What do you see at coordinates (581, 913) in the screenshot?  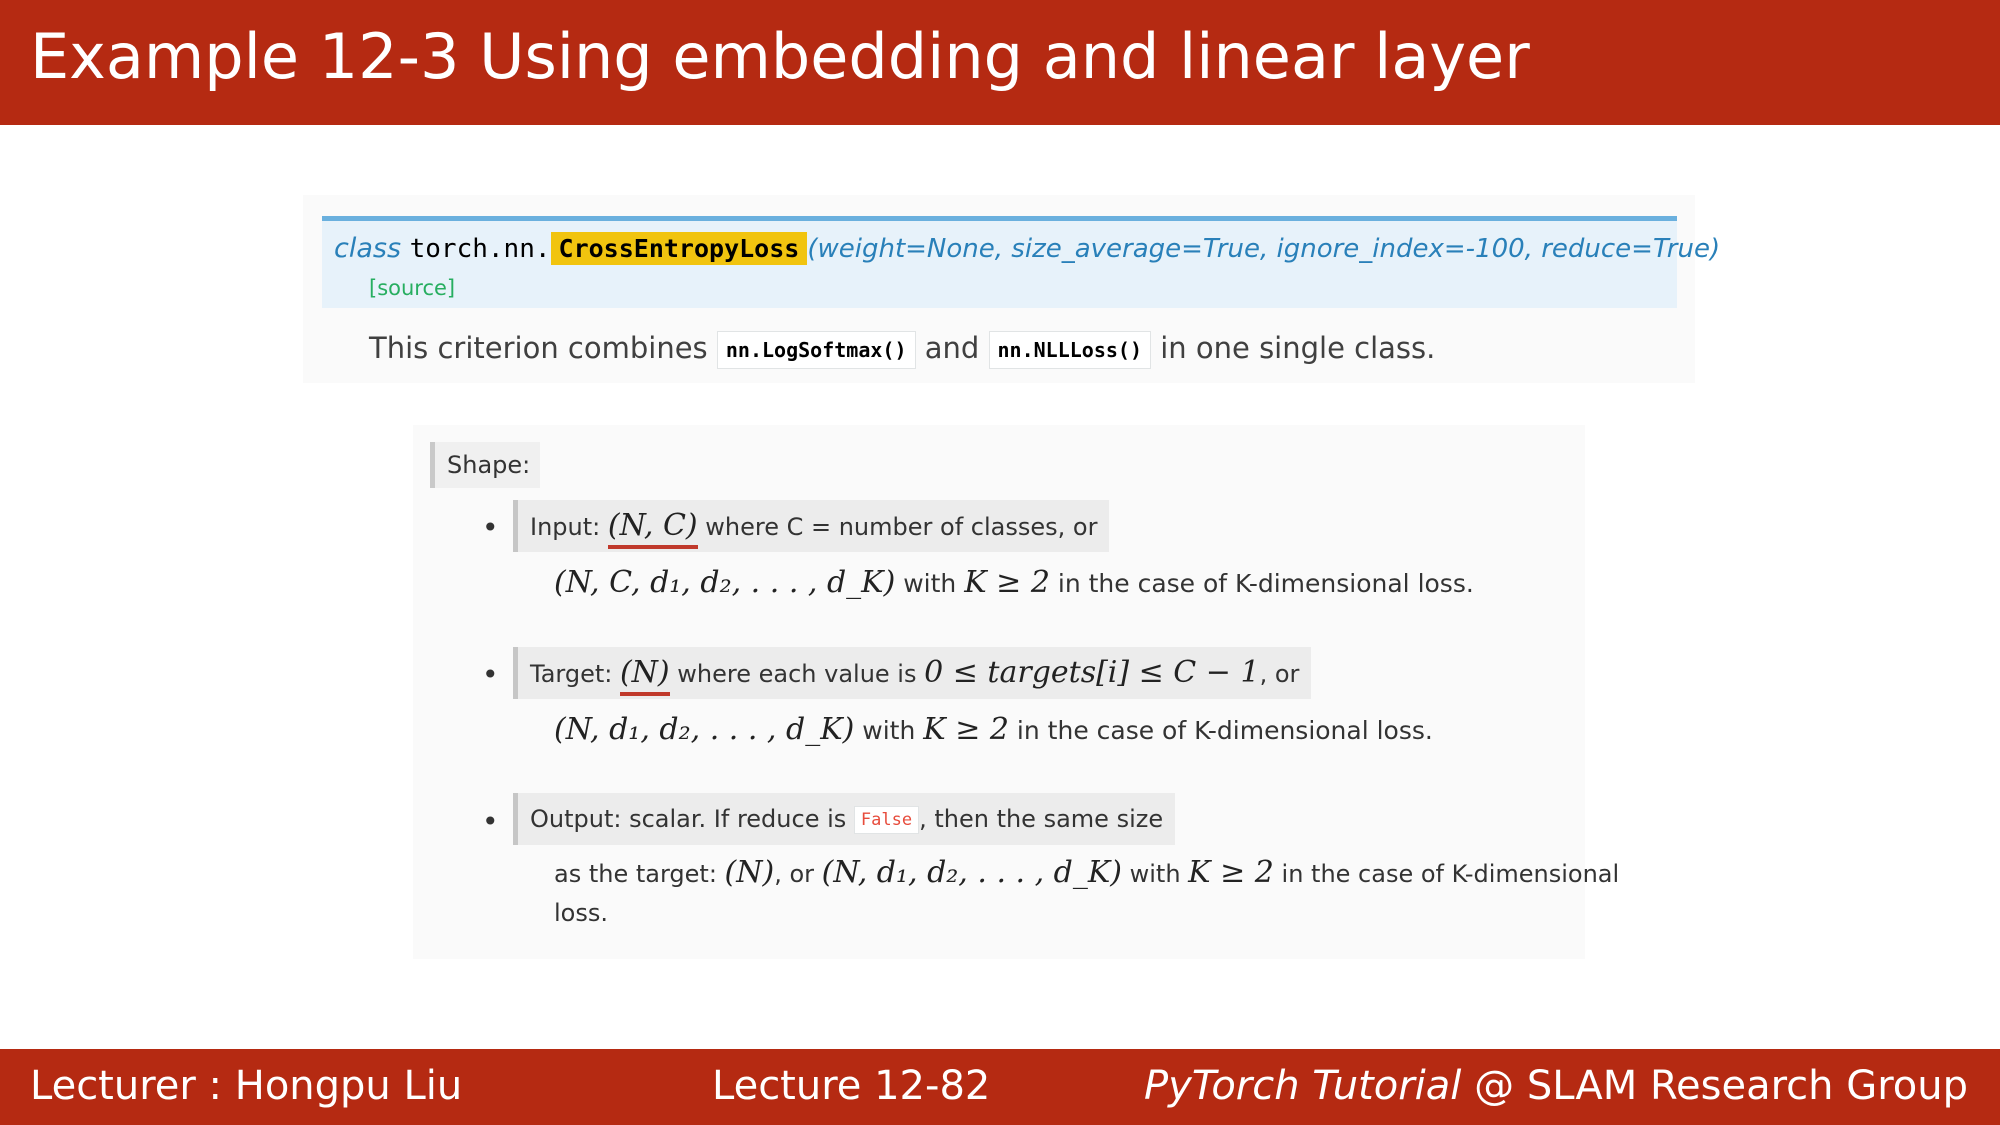 I see `output-cont-line2: loss.` at bounding box center [581, 913].